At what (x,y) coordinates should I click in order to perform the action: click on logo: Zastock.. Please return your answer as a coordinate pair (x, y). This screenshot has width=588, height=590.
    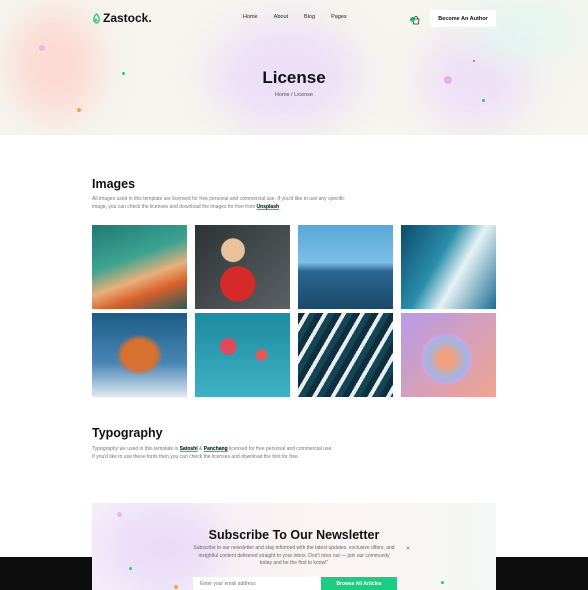
    Looking at the image, I should click on (122, 18).